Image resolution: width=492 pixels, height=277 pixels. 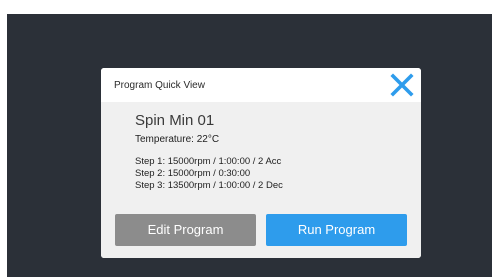 What do you see at coordinates (208, 161) in the screenshot?
I see `program-step: Step 1: 15000rpm / 1:00:00 / 2 Acc` at bounding box center [208, 161].